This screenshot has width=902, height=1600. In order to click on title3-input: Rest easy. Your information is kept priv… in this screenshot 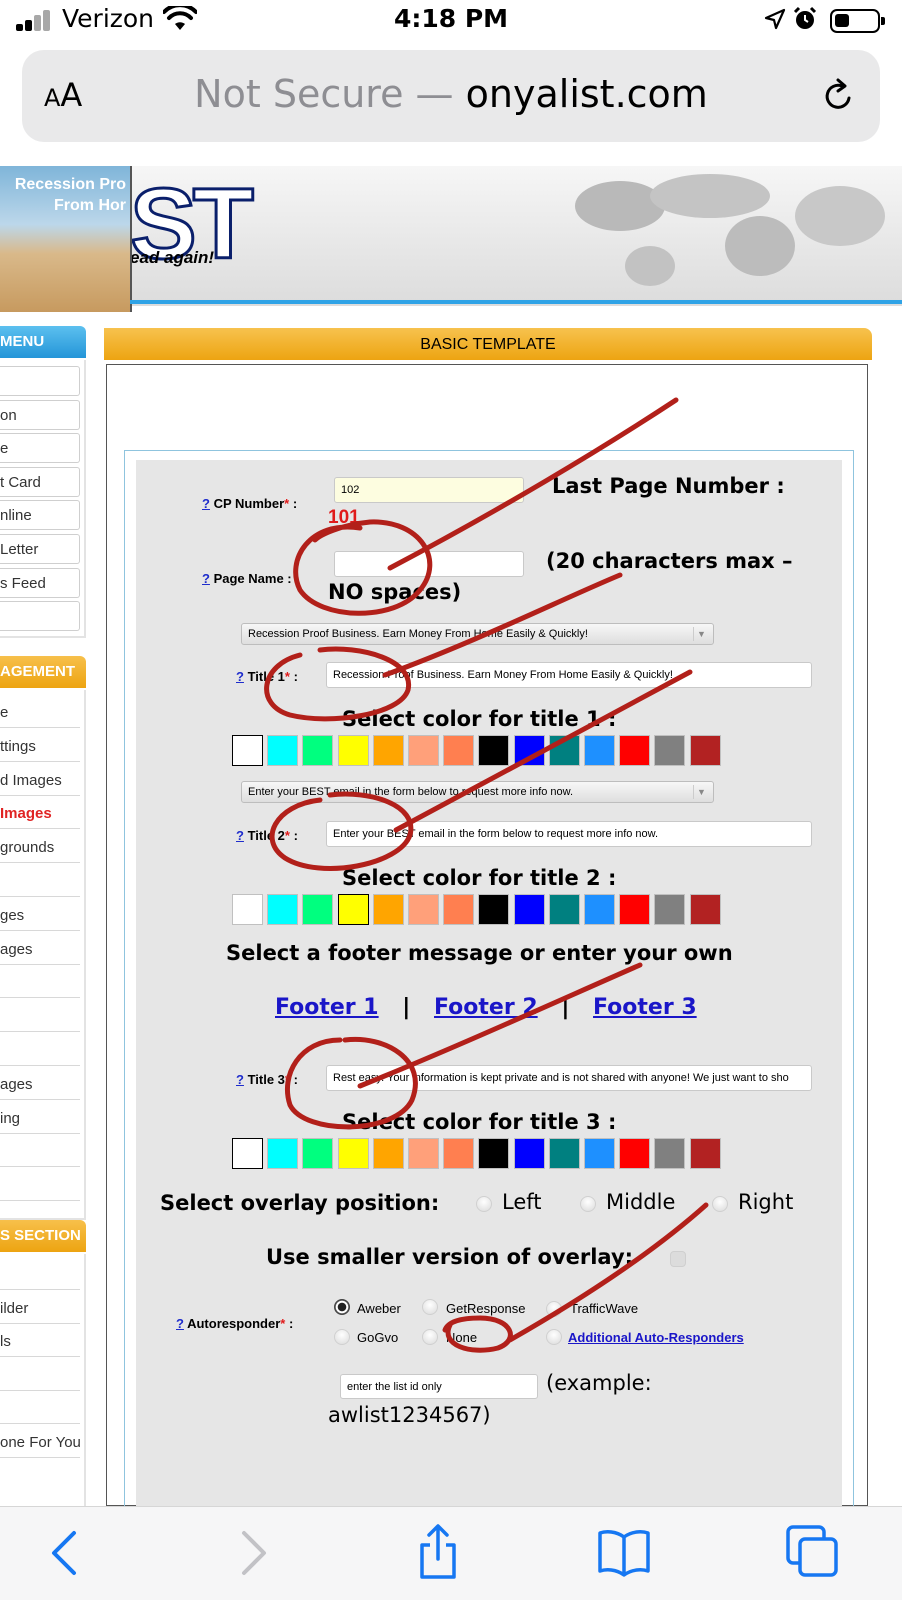, I will do `click(569, 1078)`.